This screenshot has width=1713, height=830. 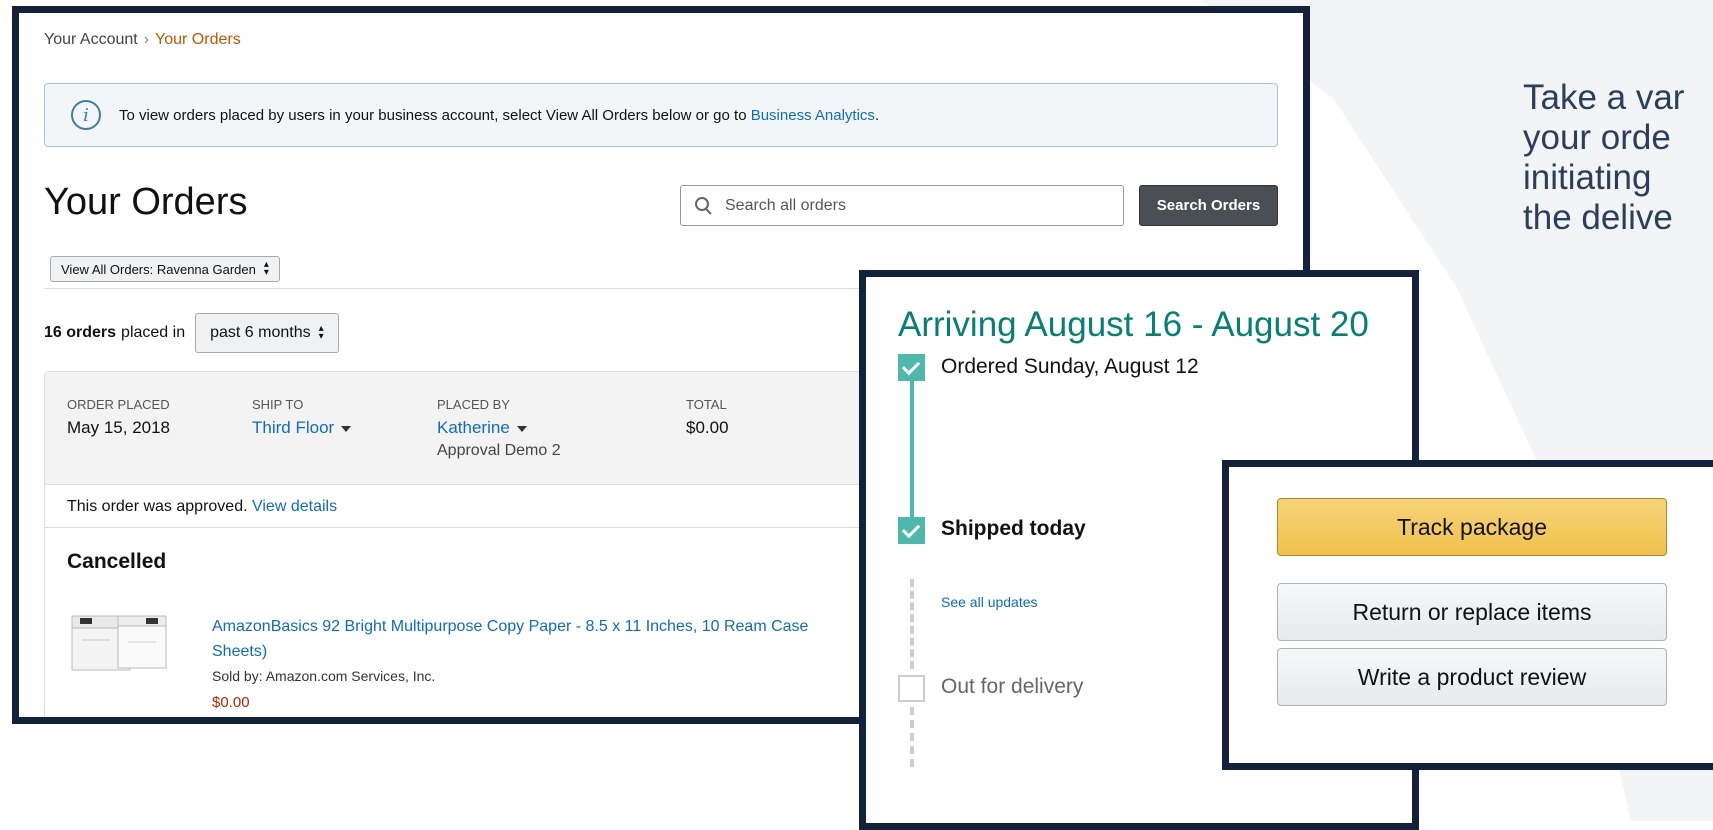 I want to click on search-icon, so click(x=704, y=205).